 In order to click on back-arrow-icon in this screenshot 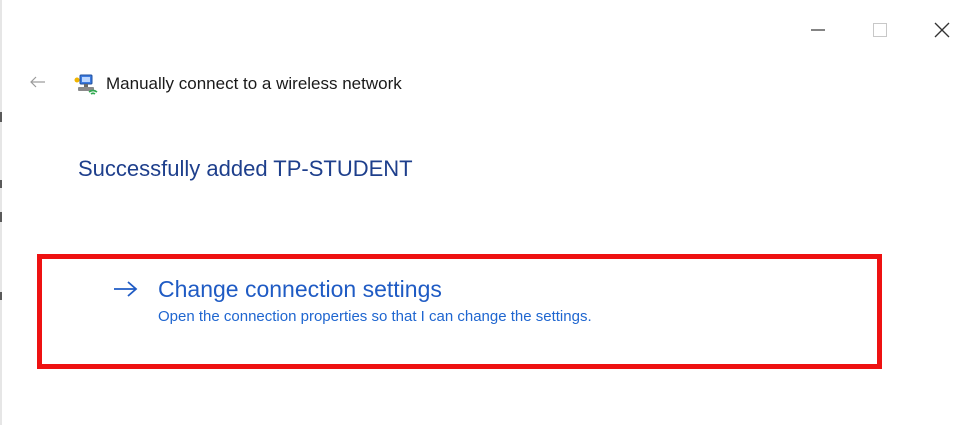, I will do `click(38, 84)`.